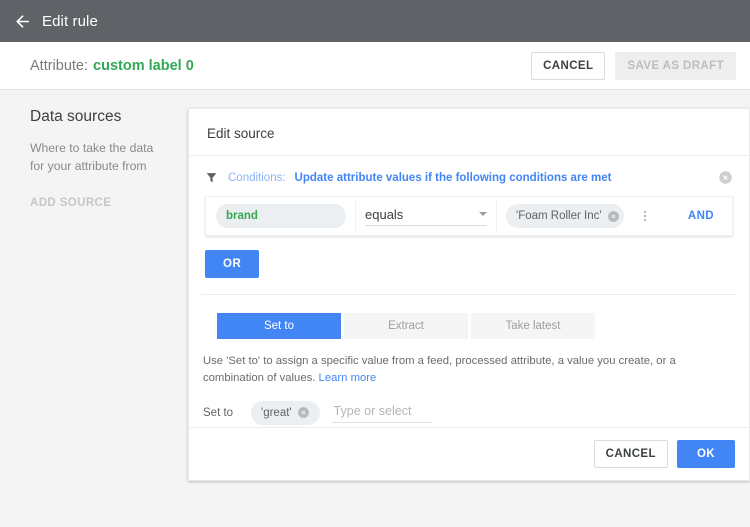 This screenshot has height=527, width=750. I want to click on condition-attribute-chip: brand, so click(281, 216).